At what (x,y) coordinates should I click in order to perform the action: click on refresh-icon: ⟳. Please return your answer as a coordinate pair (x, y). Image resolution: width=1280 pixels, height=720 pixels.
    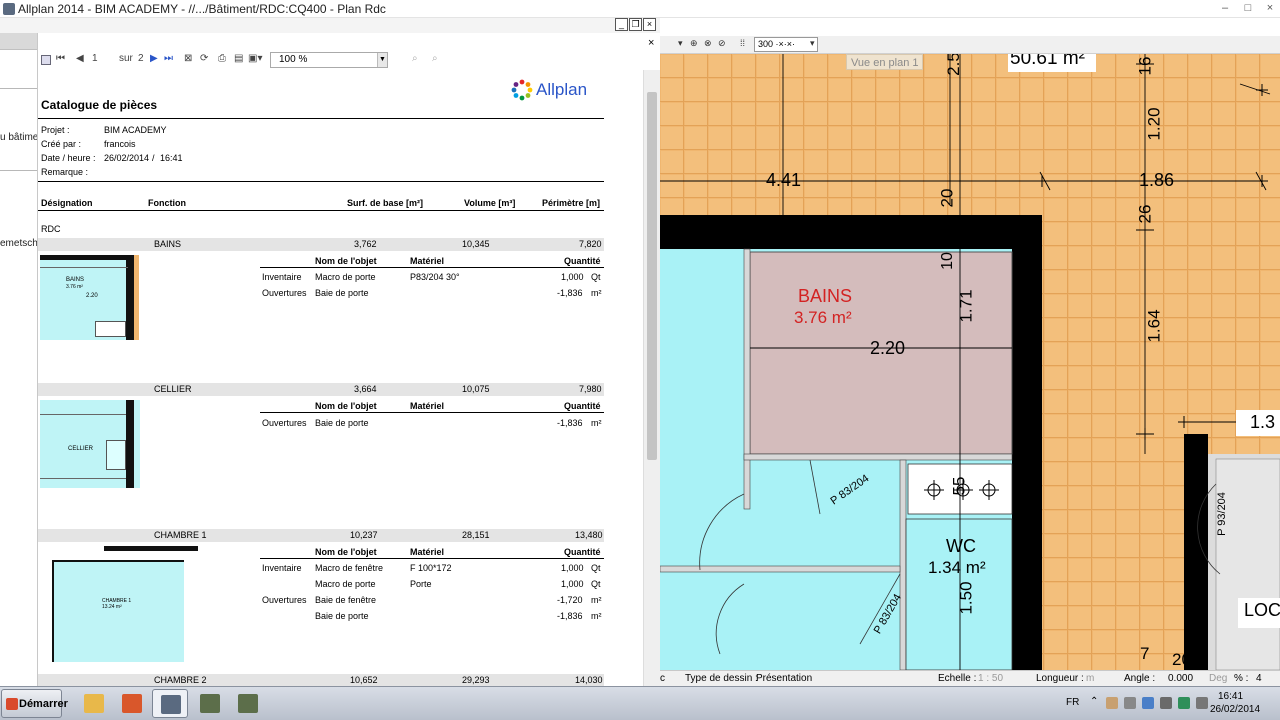
    Looking at the image, I should click on (204, 58).